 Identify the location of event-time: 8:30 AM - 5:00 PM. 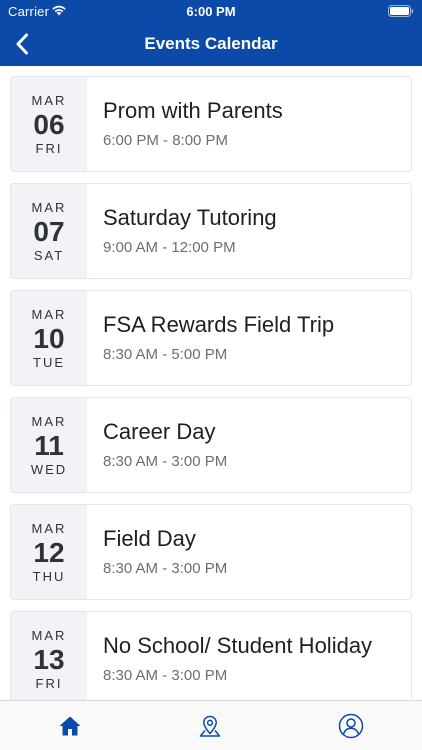
(165, 354).